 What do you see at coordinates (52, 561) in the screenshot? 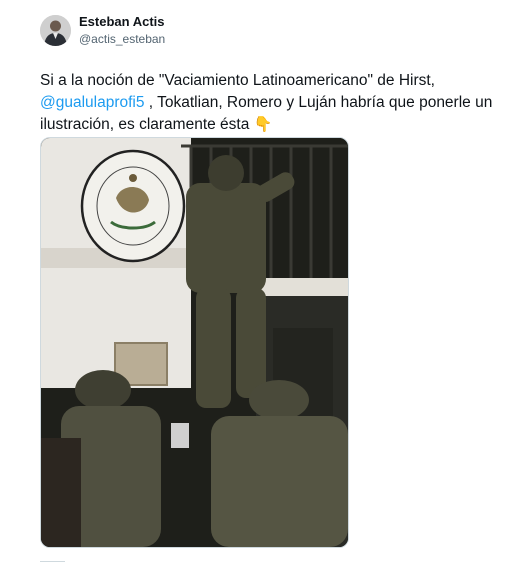
I see `divider` at bounding box center [52, 561].